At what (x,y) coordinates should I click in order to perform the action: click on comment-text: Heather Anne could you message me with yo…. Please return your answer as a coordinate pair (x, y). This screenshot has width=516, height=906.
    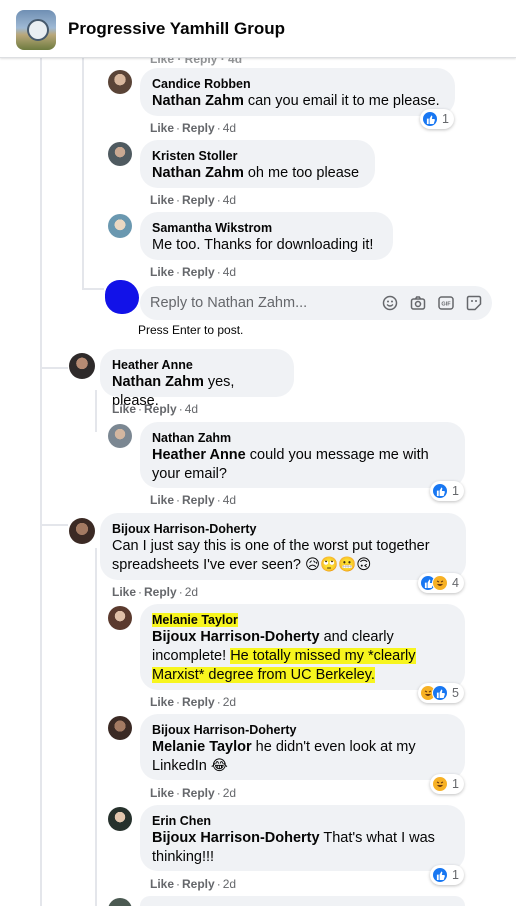
    Looking at the image, I should click on (302, 465).